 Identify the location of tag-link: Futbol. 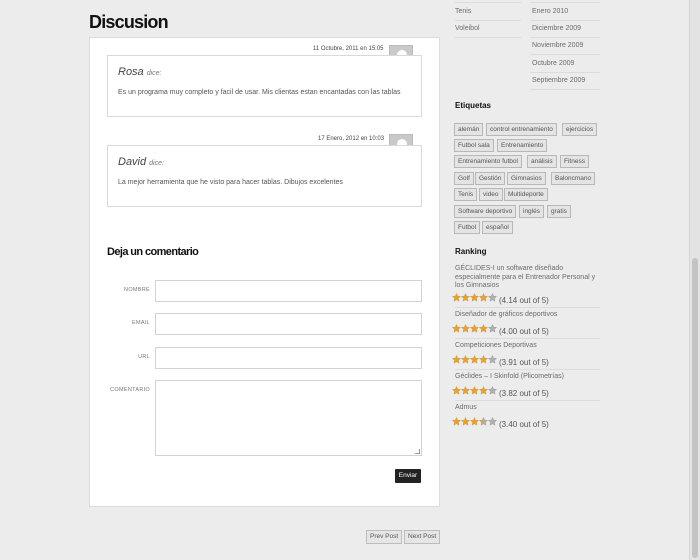
(467, 227).